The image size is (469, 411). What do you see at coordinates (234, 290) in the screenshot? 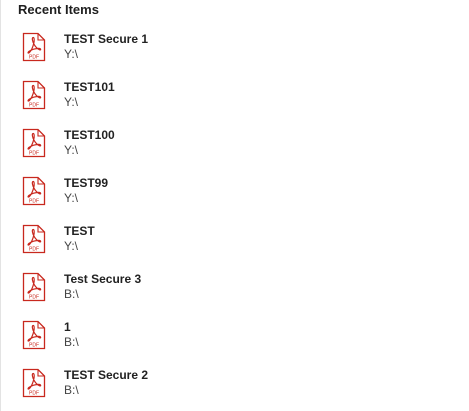
I see `recent-item: PDF Test Secure 3 B:\` at bounding box center [234, 290].